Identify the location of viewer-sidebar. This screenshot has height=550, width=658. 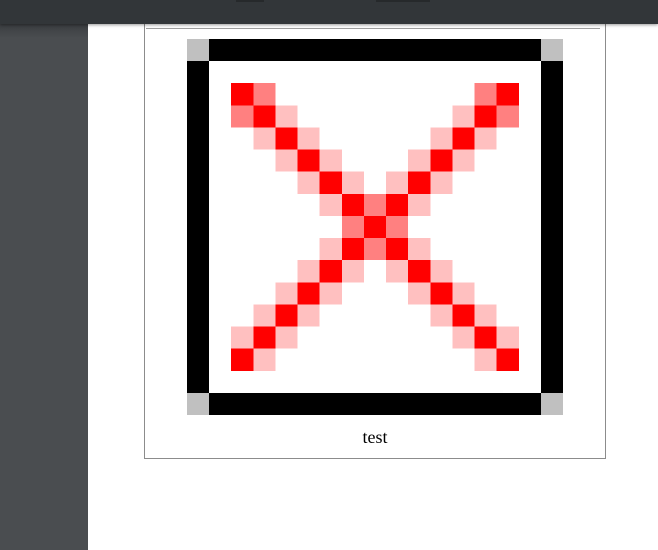
(44, 287).